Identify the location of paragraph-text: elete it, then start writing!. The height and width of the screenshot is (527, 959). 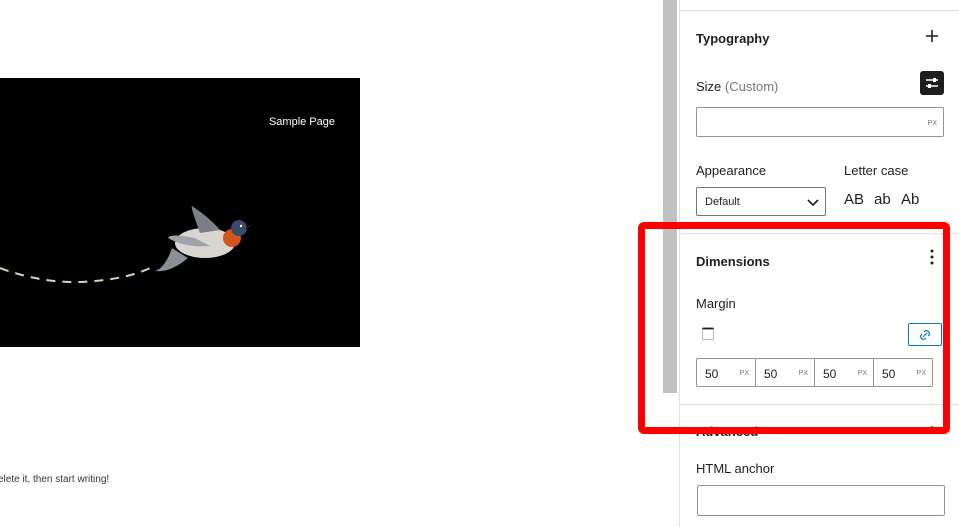
(54, 479).